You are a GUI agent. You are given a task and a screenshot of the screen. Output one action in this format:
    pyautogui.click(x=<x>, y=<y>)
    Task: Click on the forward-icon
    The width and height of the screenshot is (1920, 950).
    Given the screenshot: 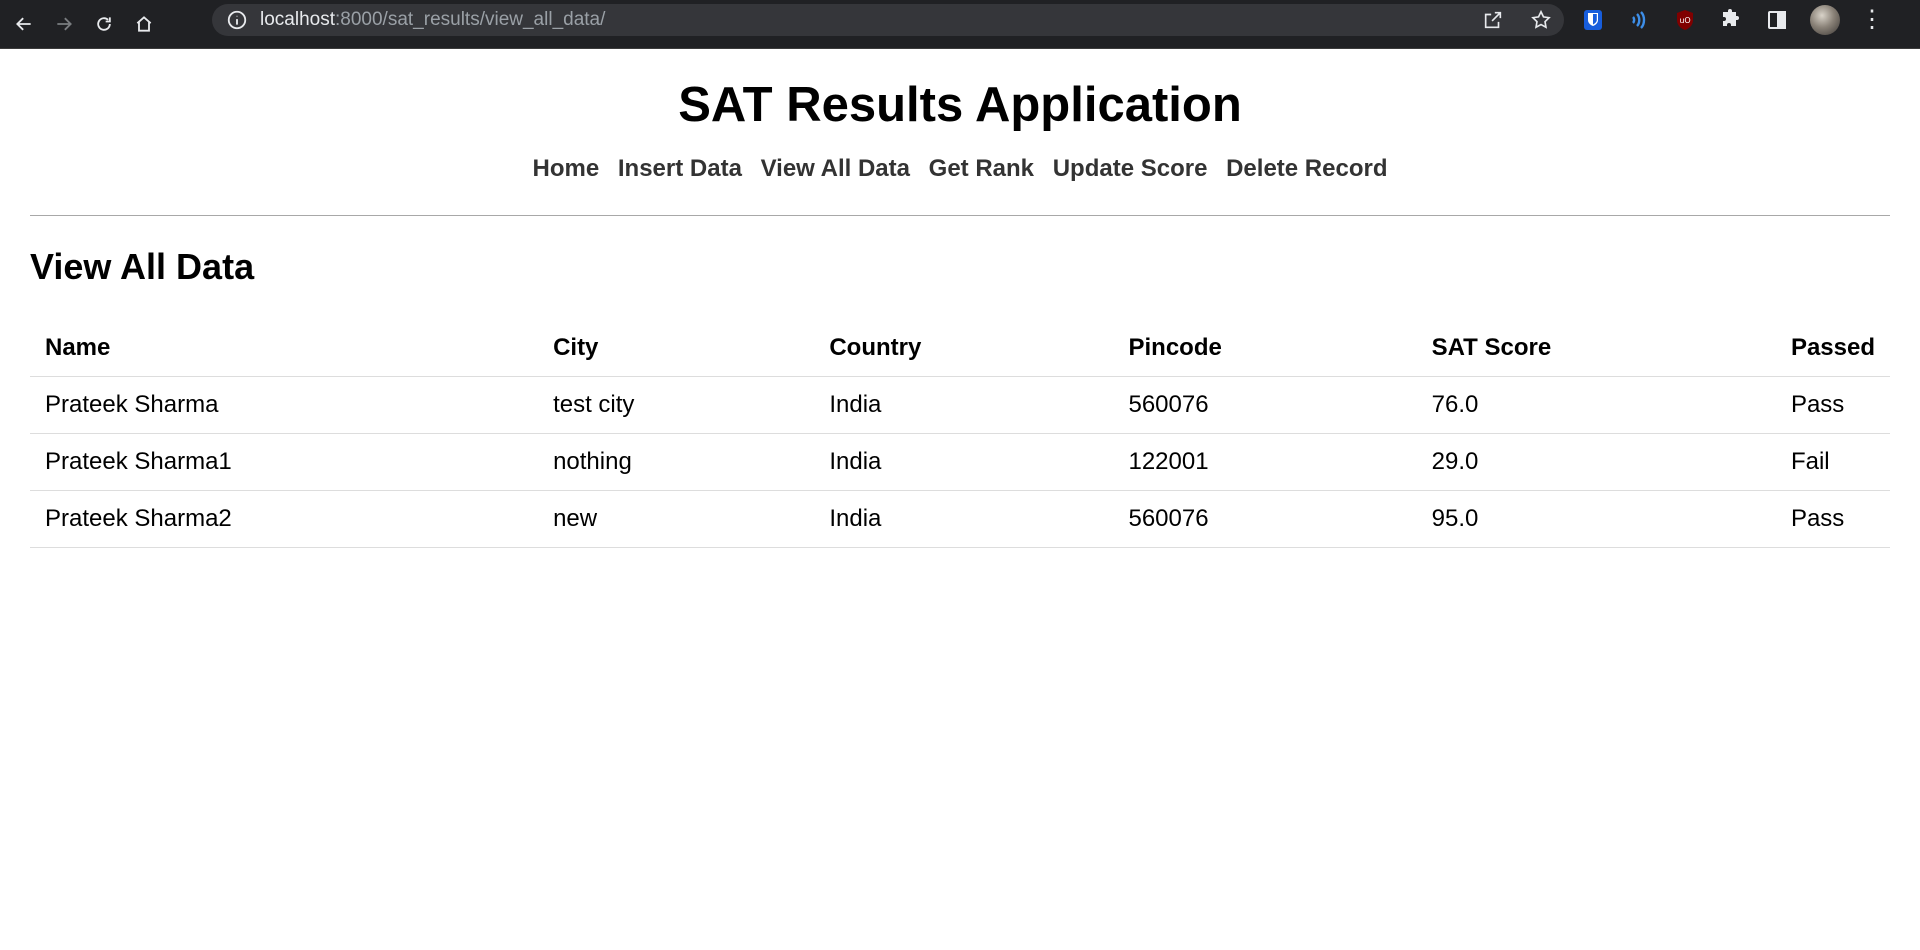 What is the action you would take?
    pyautogui.click(x=64, y=24)
    